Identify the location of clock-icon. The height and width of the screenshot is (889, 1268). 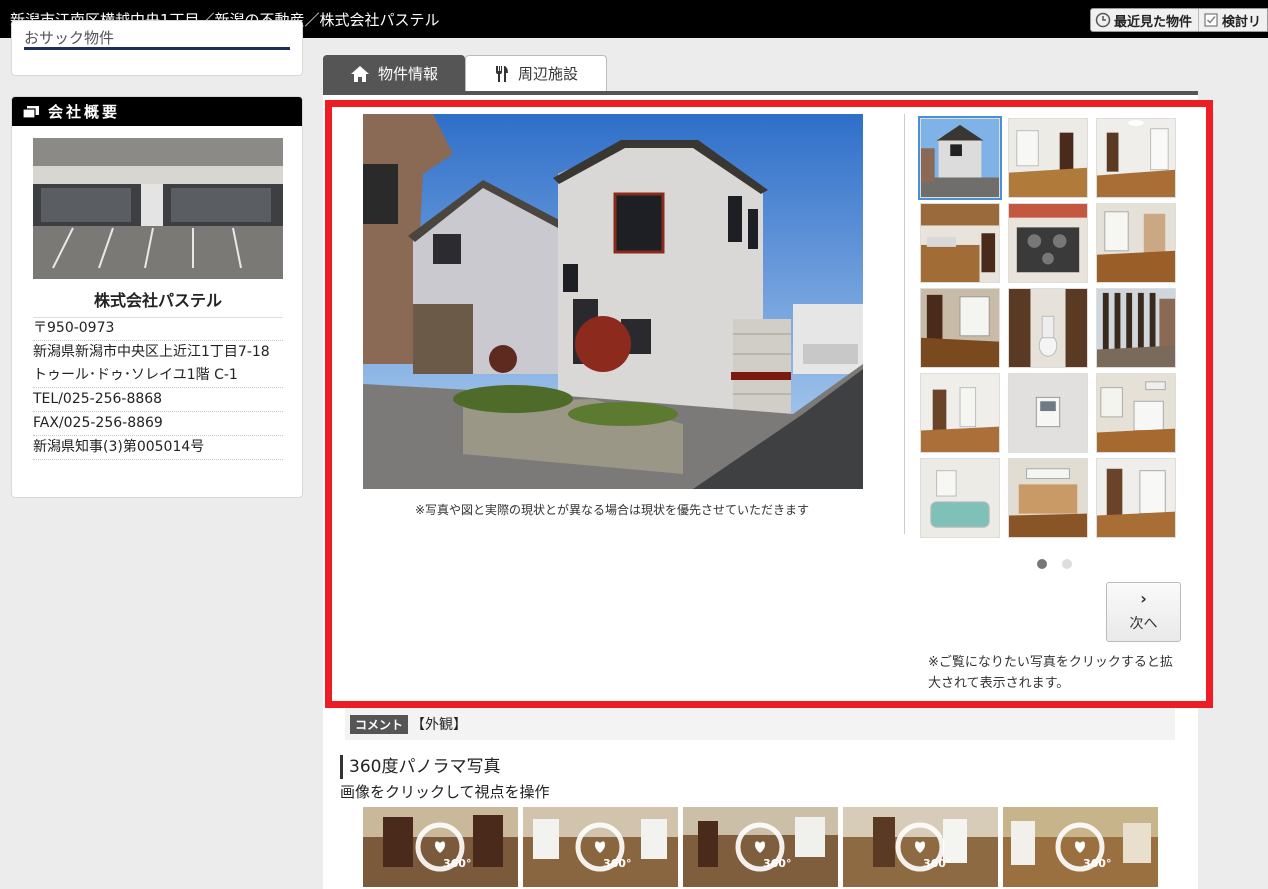
(1103, 20).